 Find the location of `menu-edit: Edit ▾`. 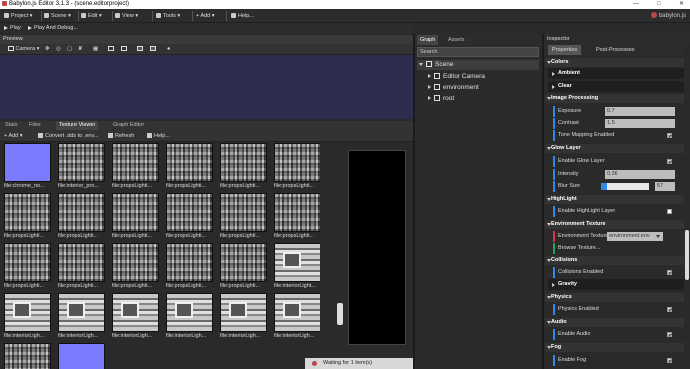

menu-edit: Edit ▾ is located at coordinates (91, 16).